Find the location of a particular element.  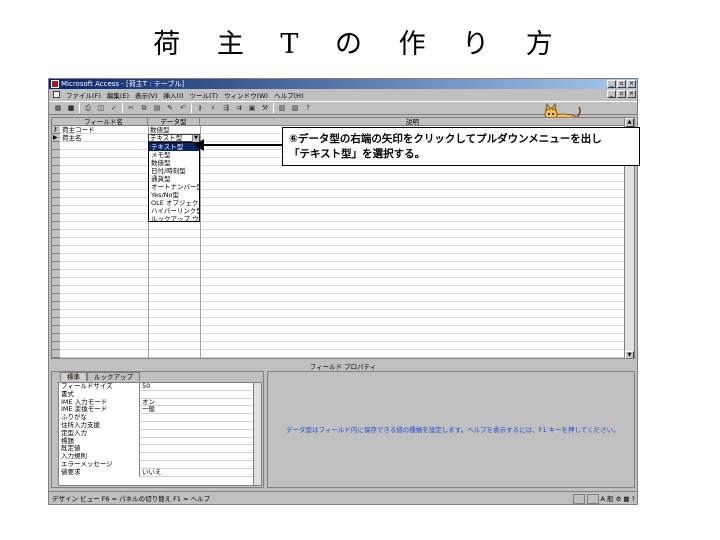

scroll-down-icon: ▼ is located at coordinates (629, 354).